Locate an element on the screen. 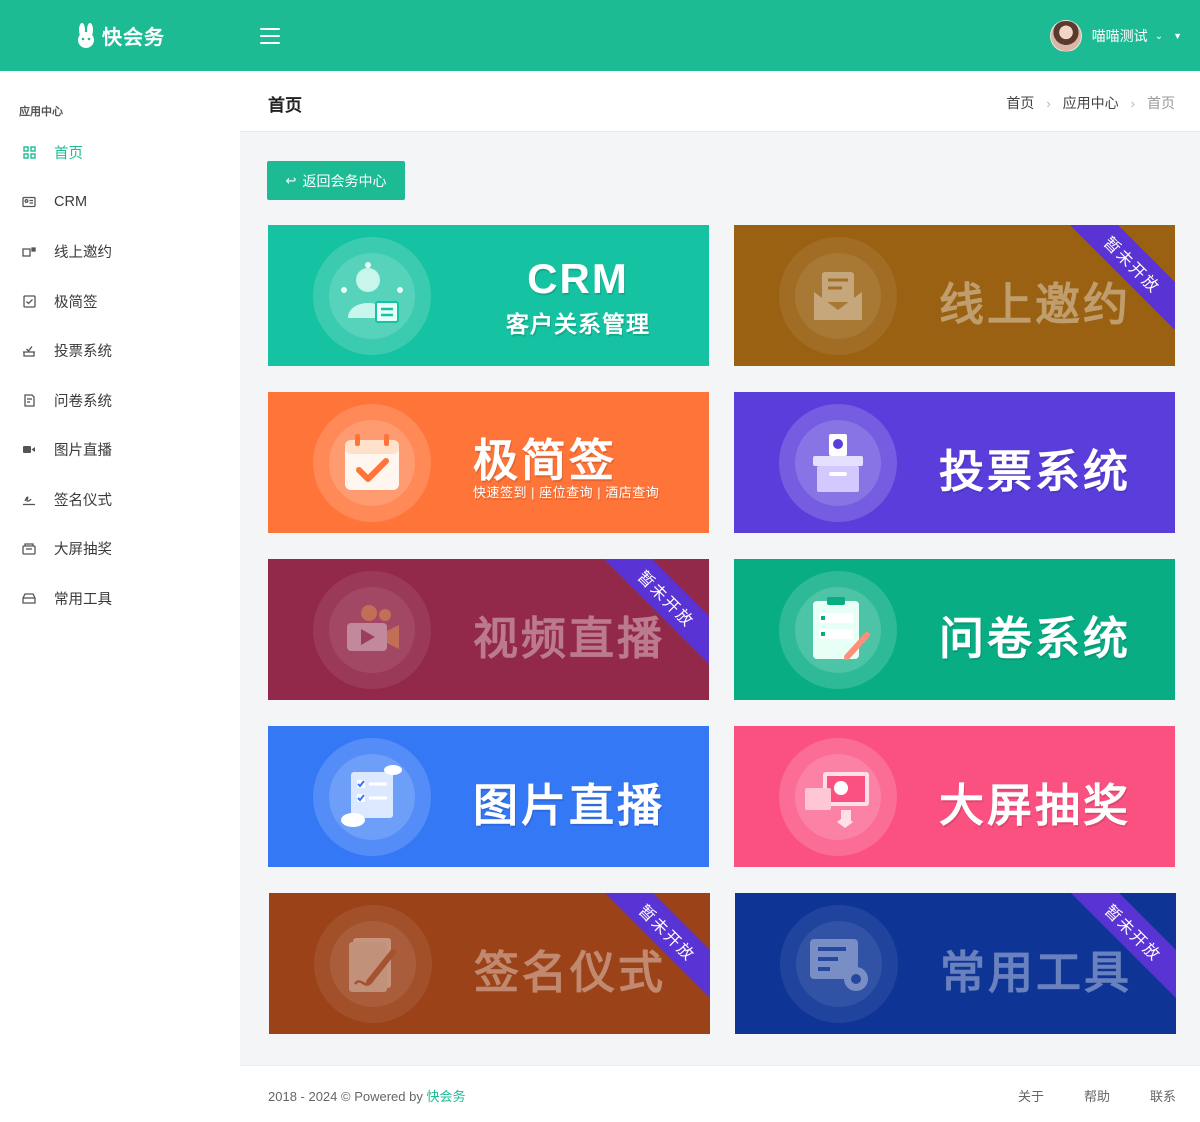 The width and height of the screenshot is (1200, 1122). breadcrumb-item: 应用中心 is located at coordinates (1091, 103).